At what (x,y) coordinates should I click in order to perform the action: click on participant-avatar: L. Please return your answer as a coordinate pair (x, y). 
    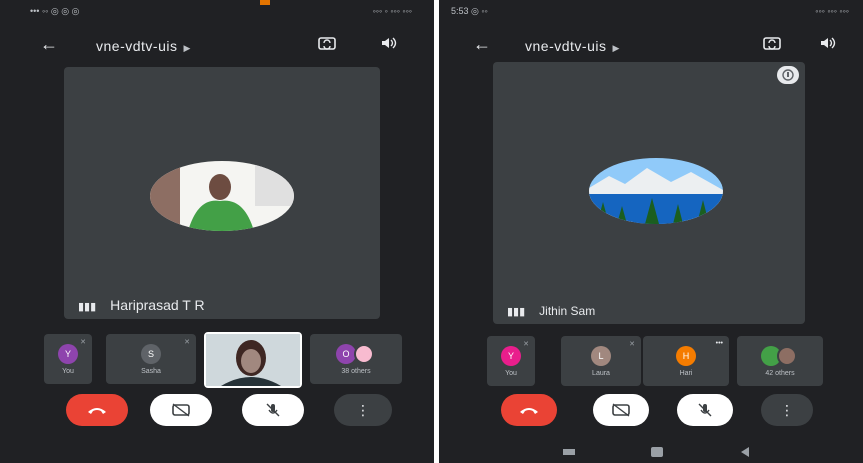
    Looking at the image, I should click on (601, 356).